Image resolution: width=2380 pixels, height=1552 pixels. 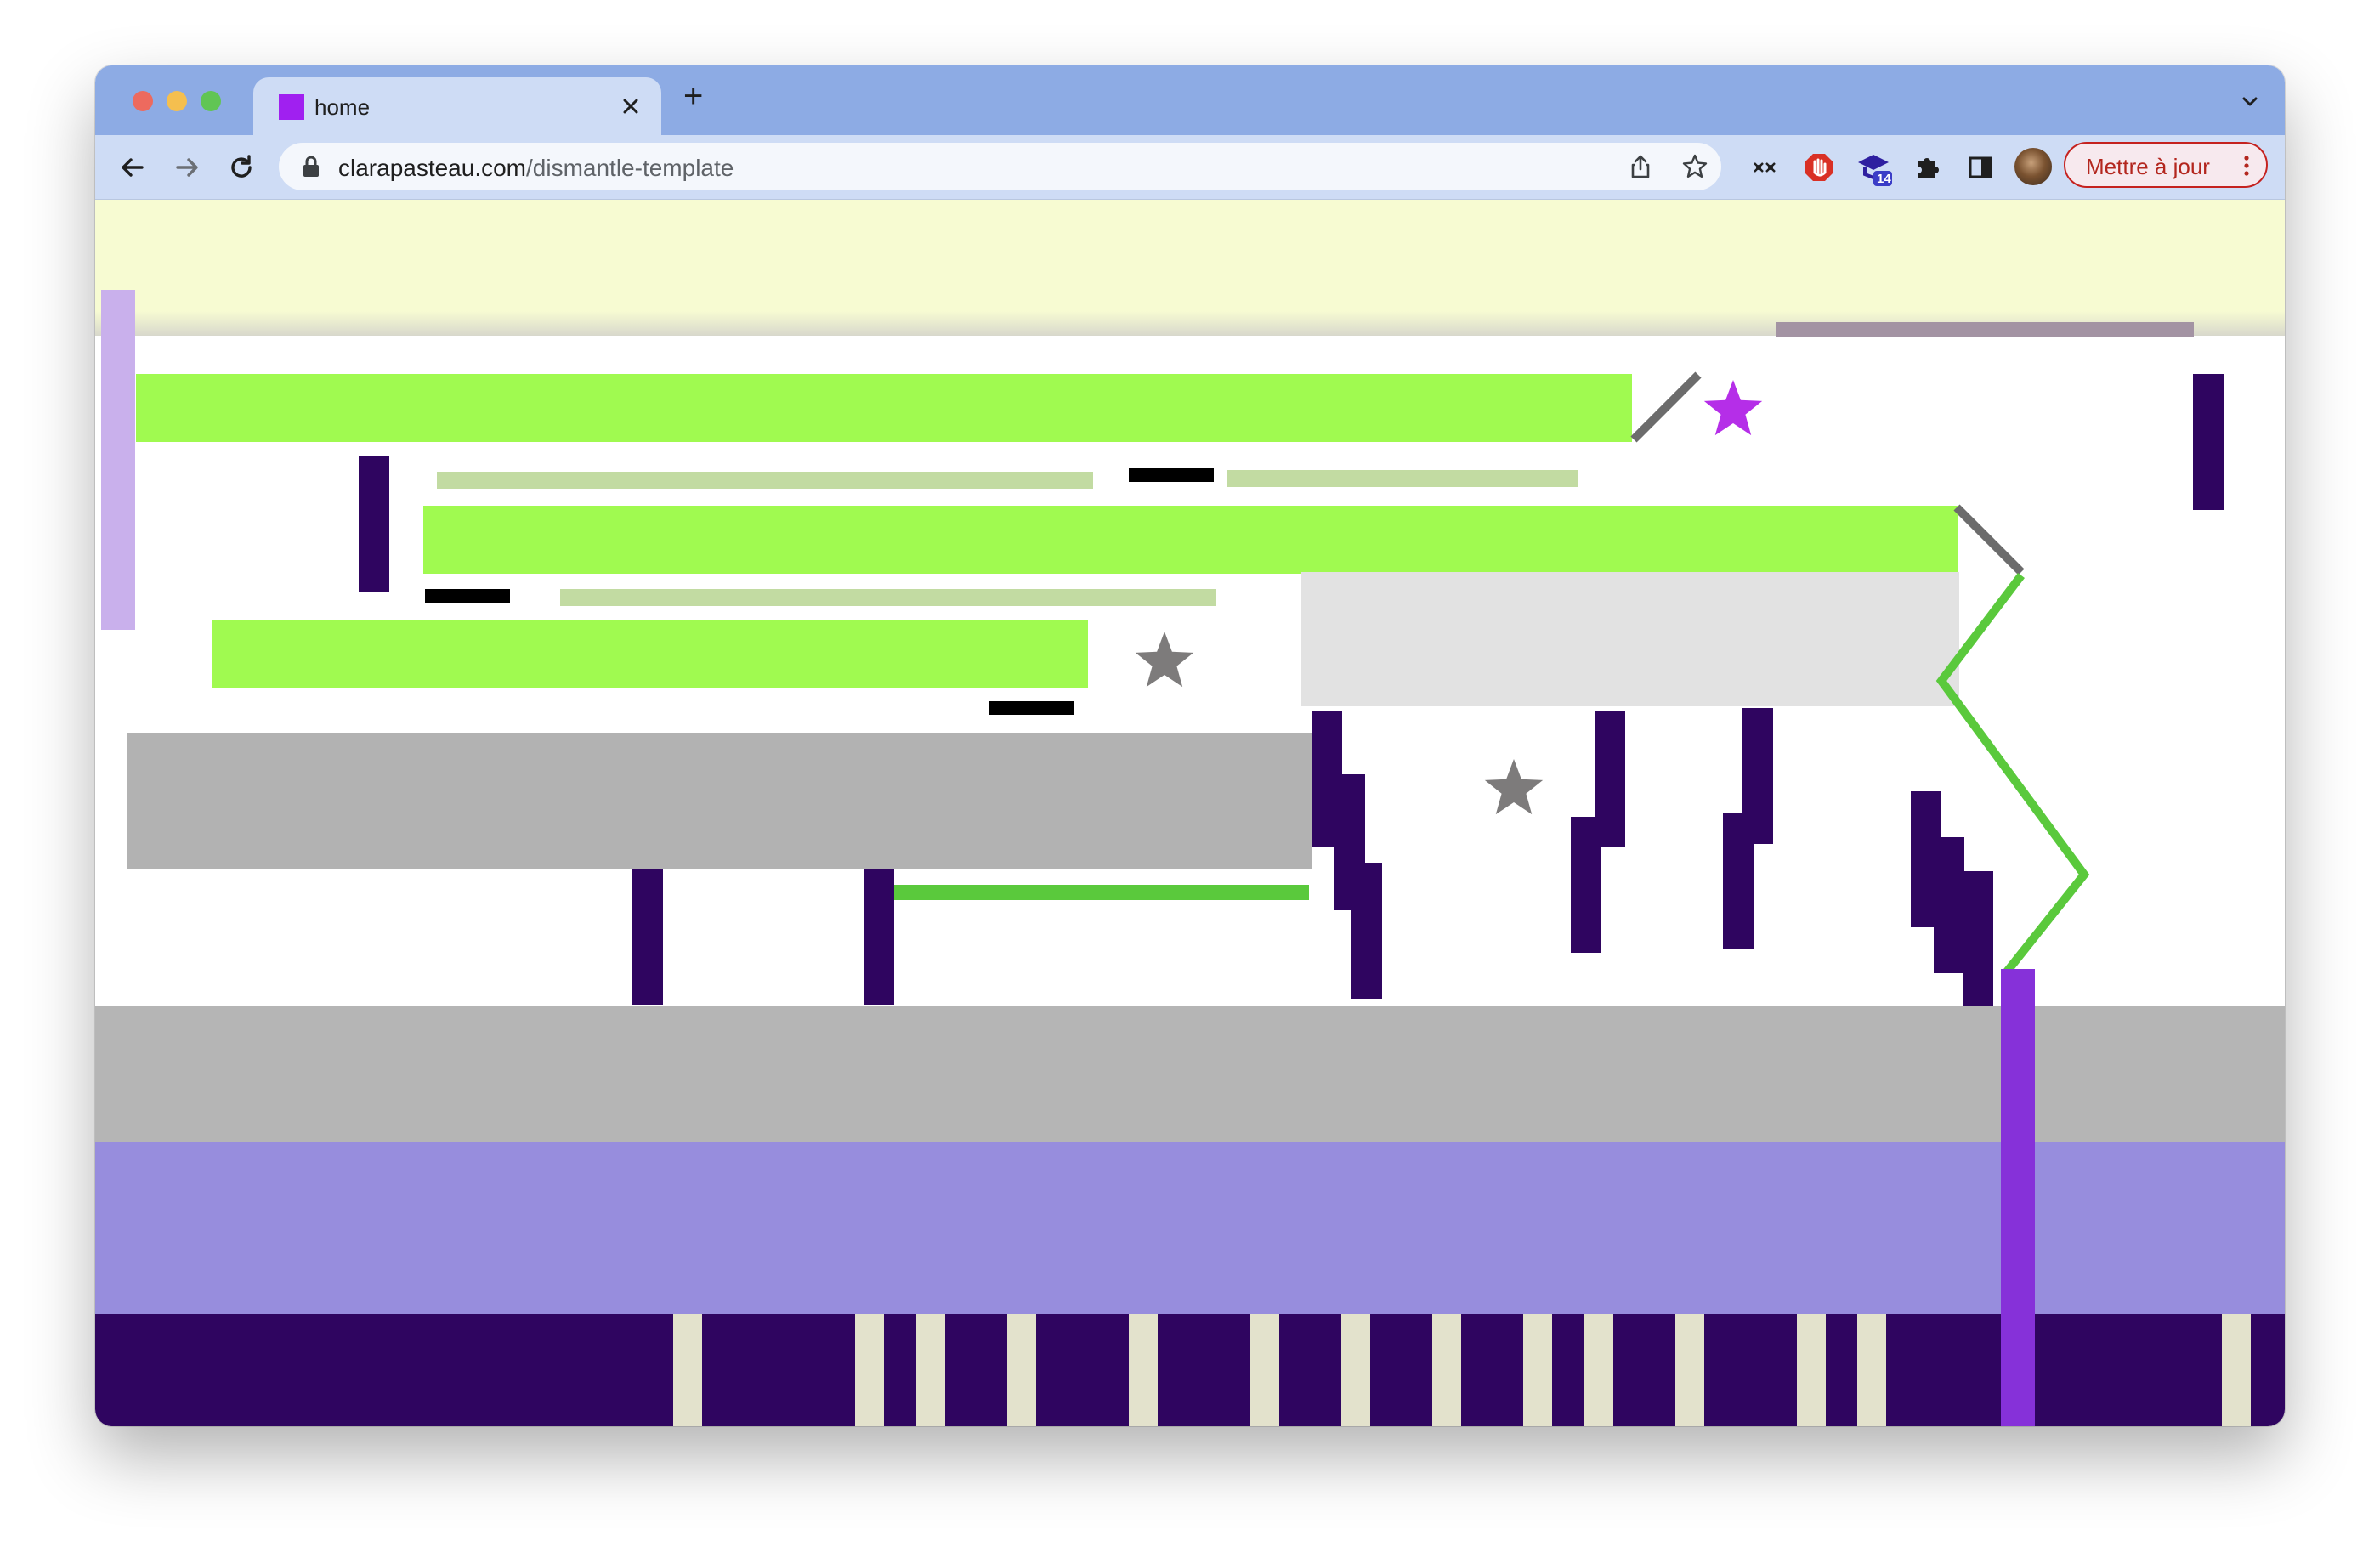 What do you see at coordinates (311, 166) in the screenshot?
I see `lock-icon` at bounding box center [311, 166].